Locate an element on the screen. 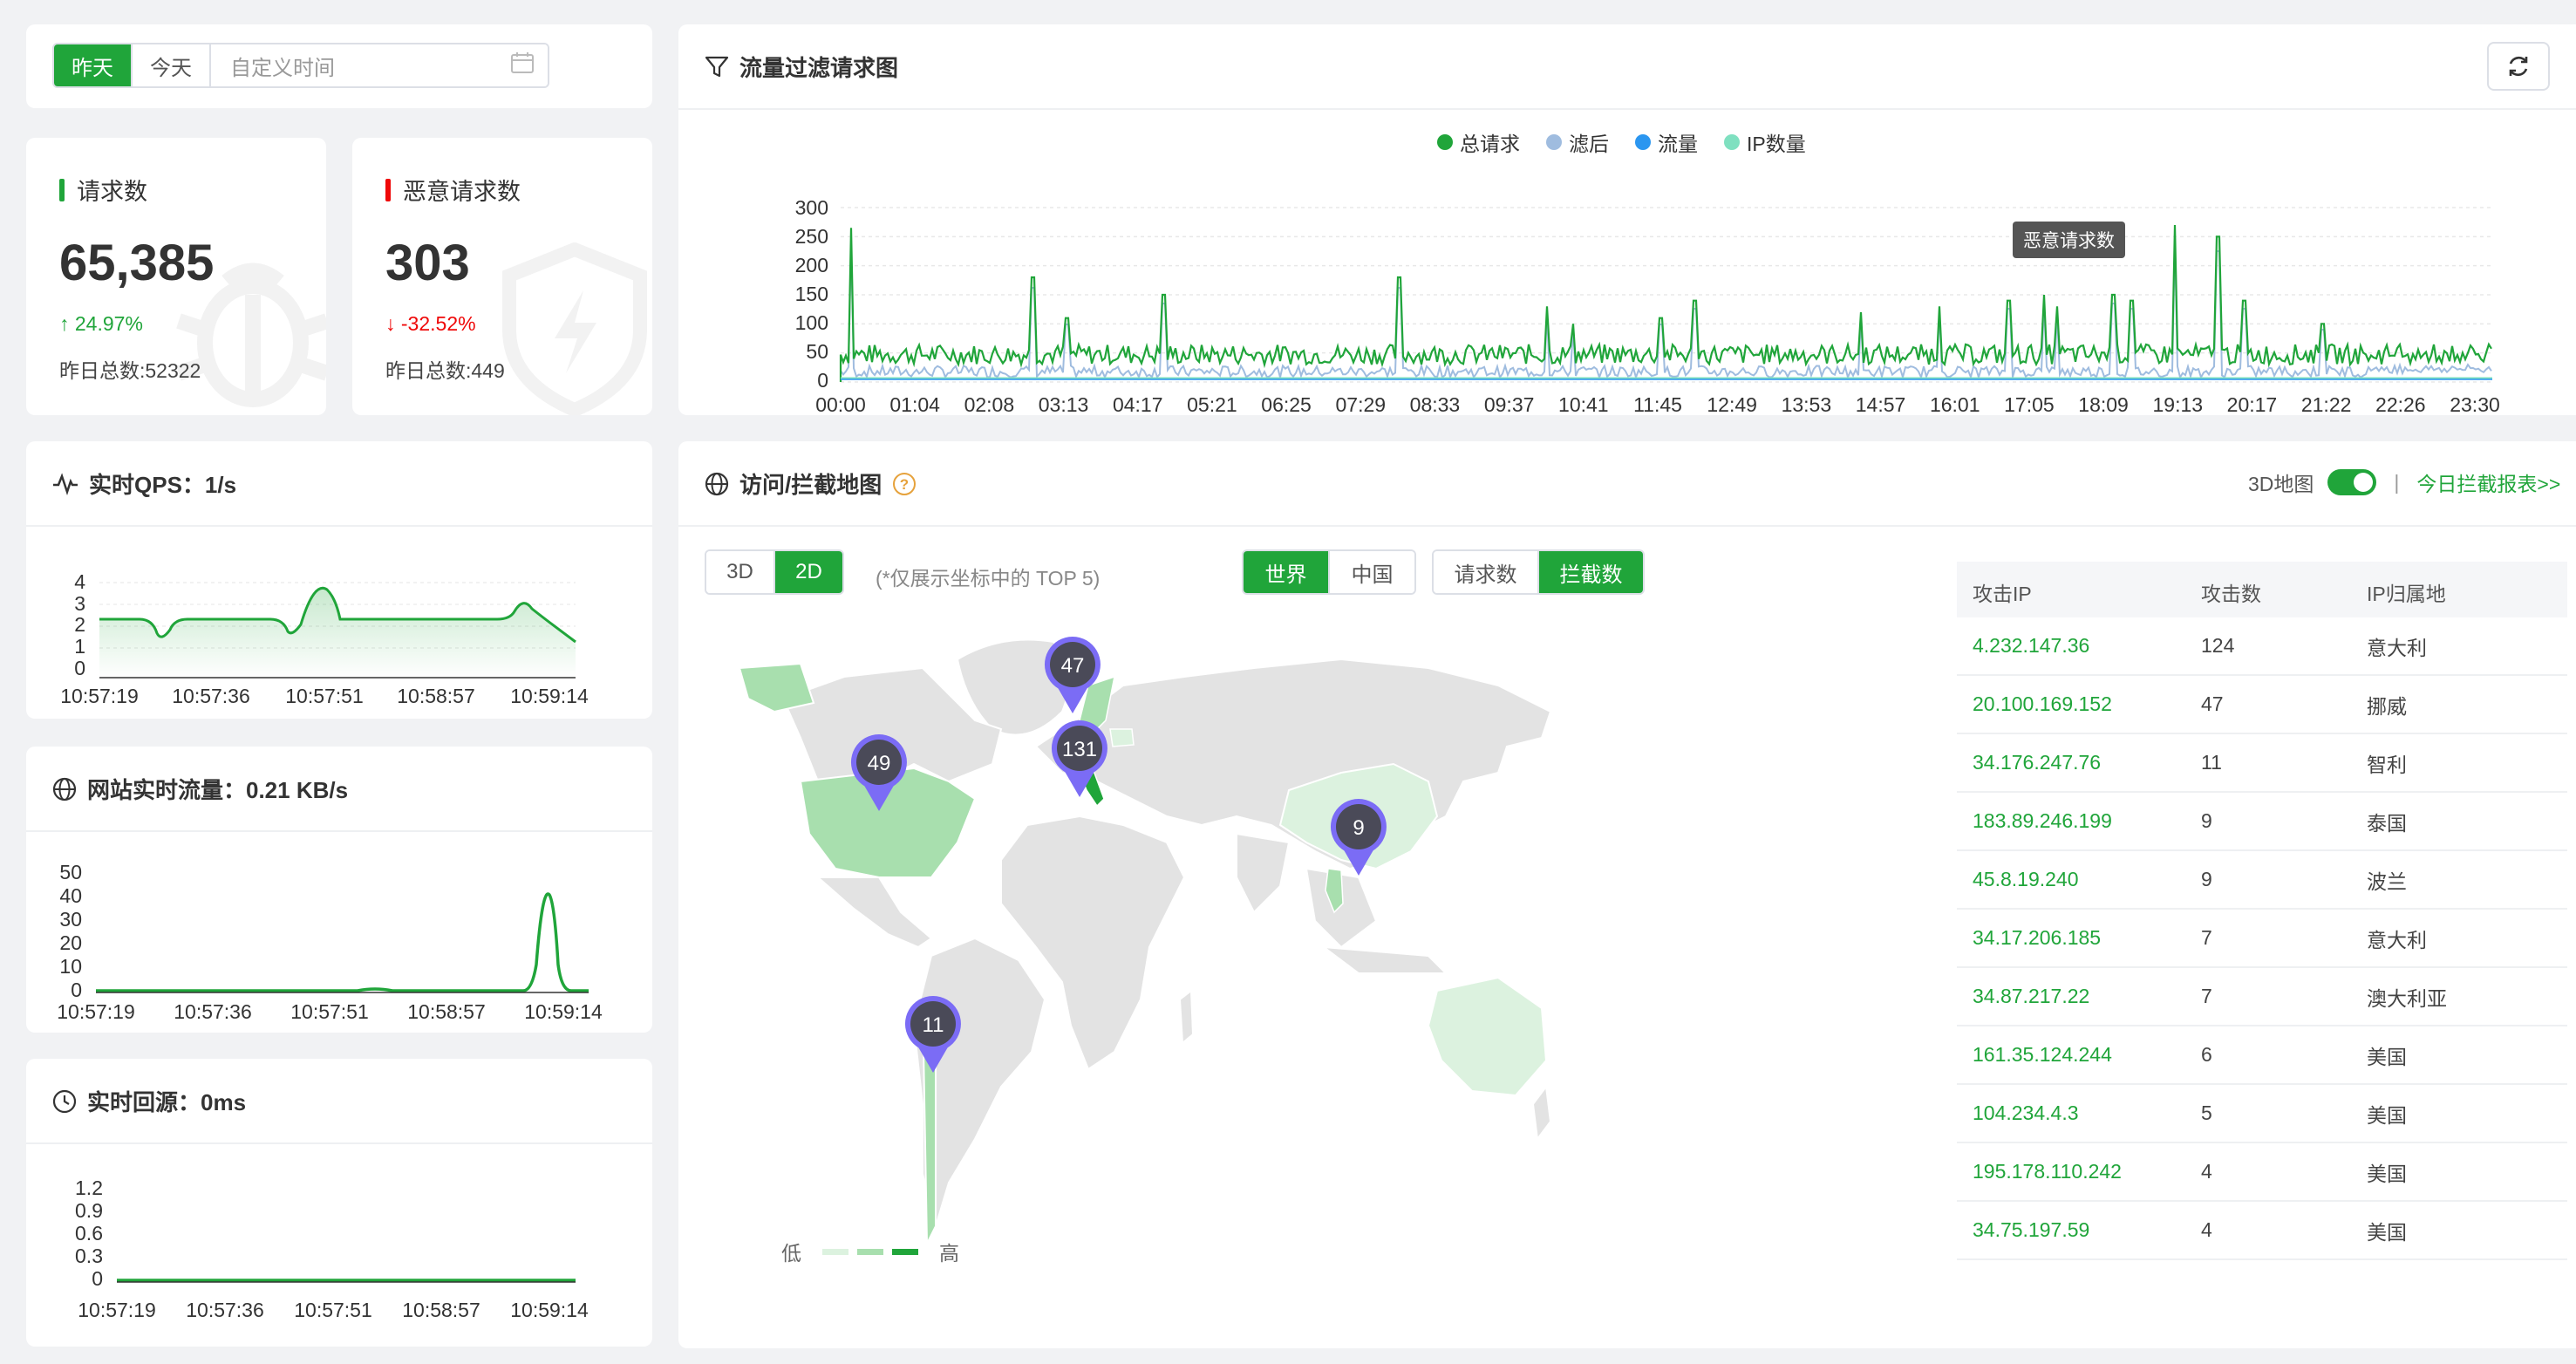 The width and height of the screenshot is (2576, 1364). qps-x-tick: 10:57:51 is located at coordinates (325, 696).